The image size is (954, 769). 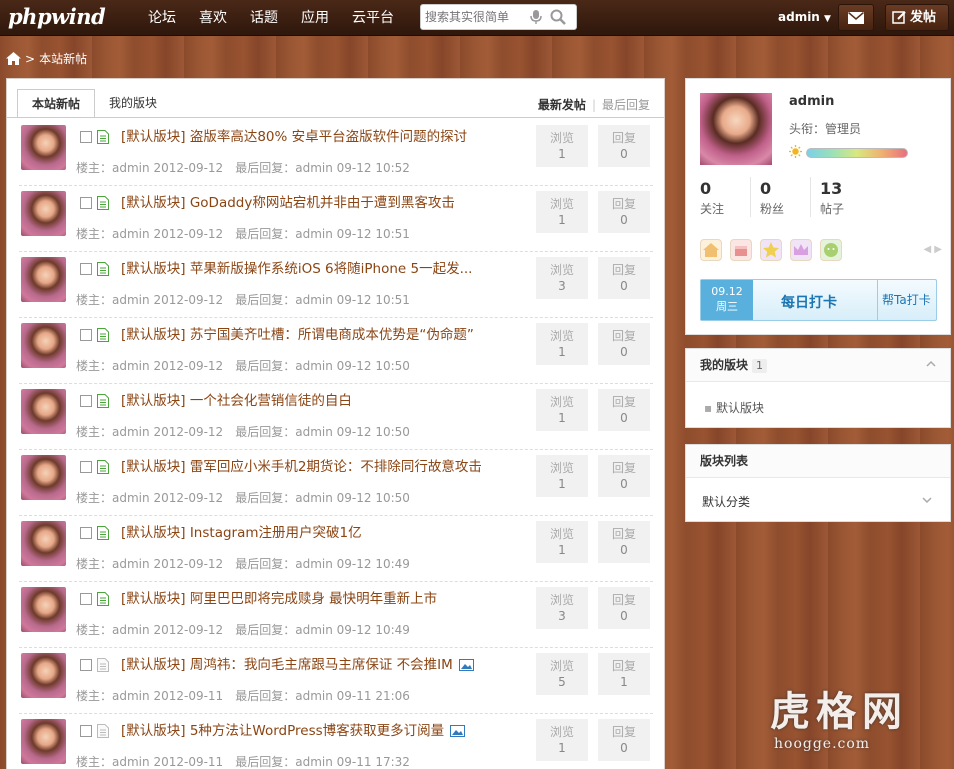 I want to click on tab-my-forums: 我的版块, so click(x=133, y=103).